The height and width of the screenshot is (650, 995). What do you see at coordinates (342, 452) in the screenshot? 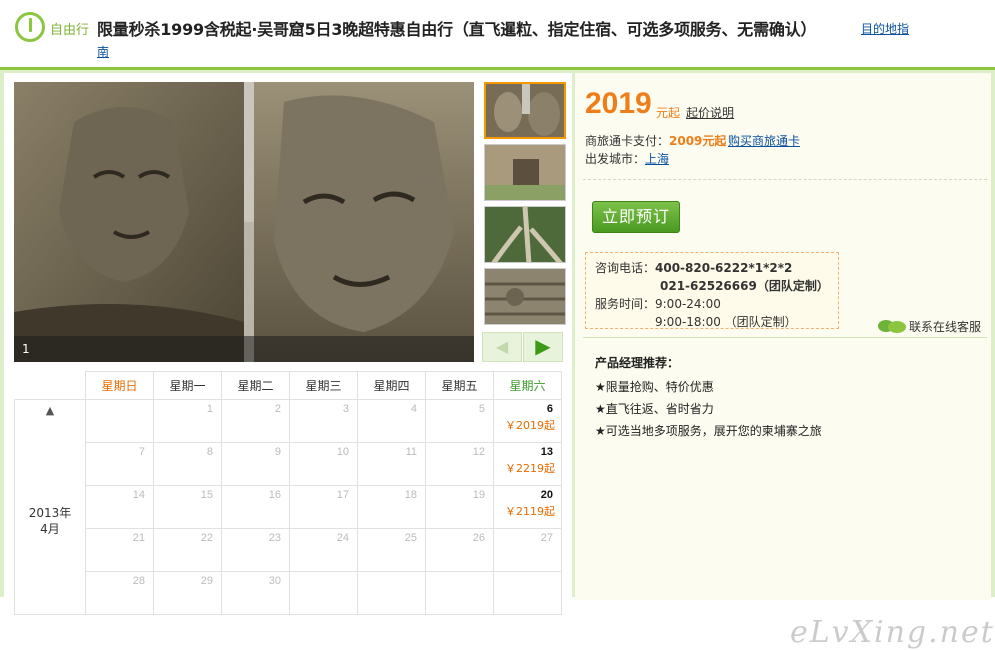
I see `day-number: 10` at bounding box center [342, 452].